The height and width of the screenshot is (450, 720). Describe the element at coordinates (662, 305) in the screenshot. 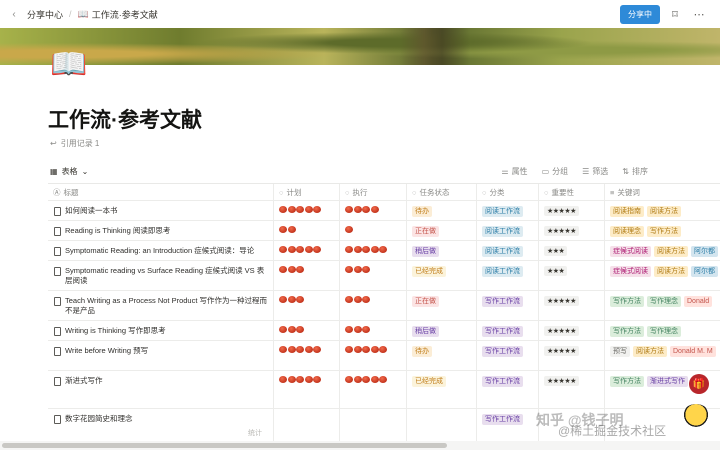

I see `cell-keywords: 写作方法 写作理念 Donald` at that location.